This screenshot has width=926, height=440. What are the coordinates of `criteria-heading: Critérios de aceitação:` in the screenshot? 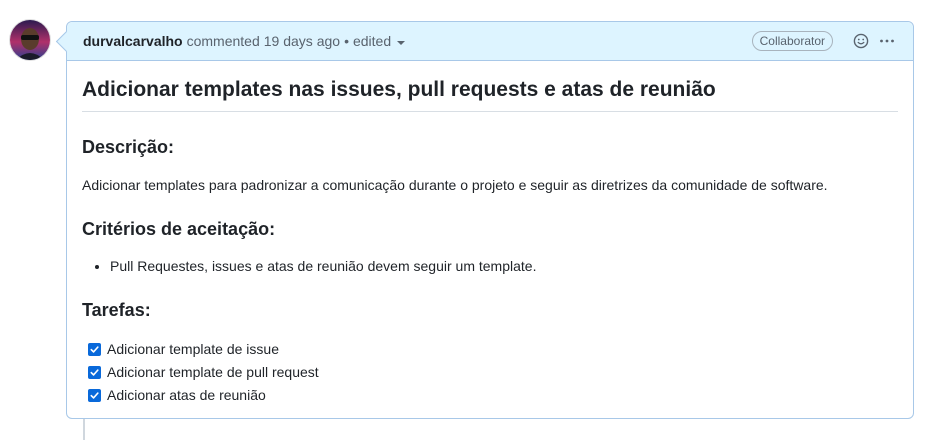 It's located at (179, 228).